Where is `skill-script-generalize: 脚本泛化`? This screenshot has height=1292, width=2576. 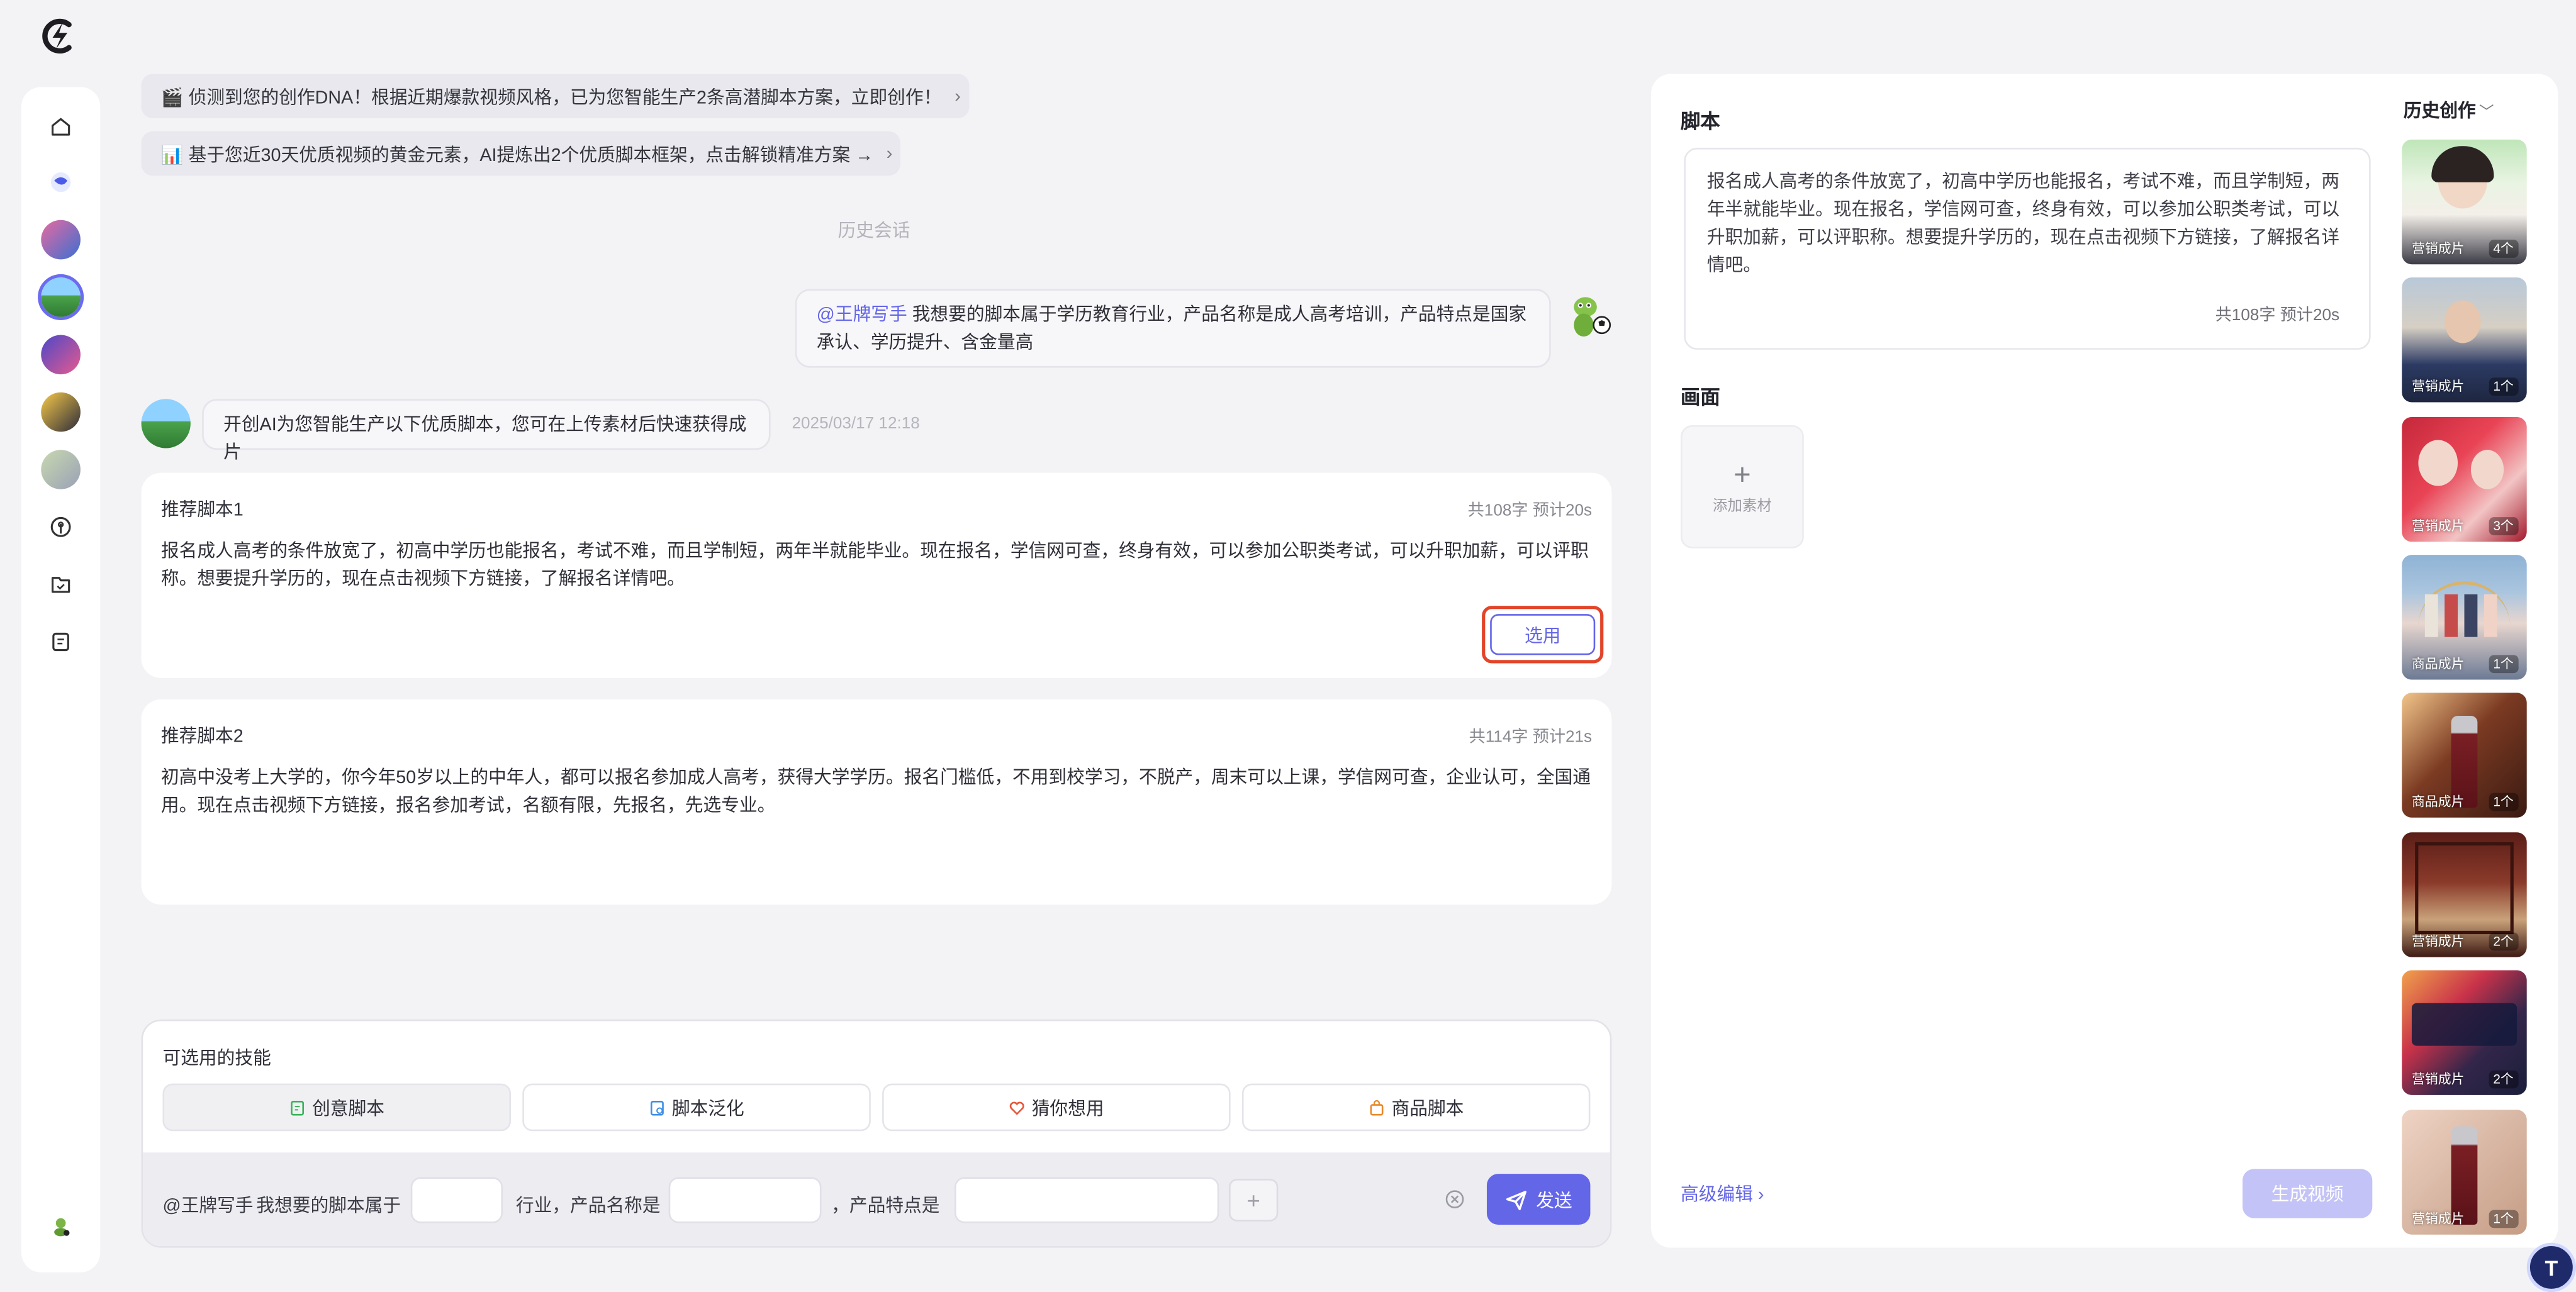
skill-script-generalize: 脚本泛化 is located at coordinates (696, 1107).